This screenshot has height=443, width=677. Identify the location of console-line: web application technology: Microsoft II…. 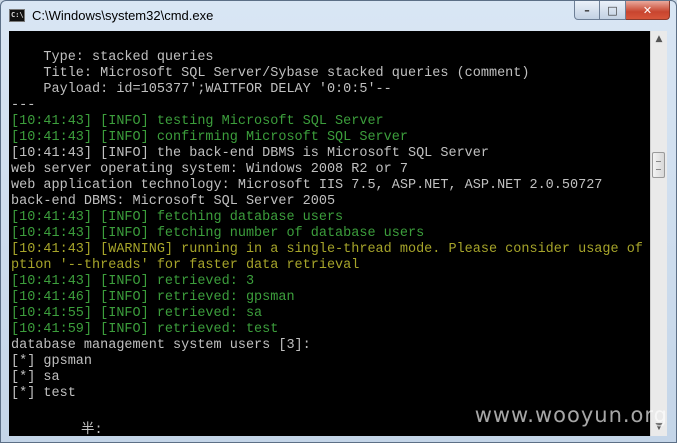
(307, 185).